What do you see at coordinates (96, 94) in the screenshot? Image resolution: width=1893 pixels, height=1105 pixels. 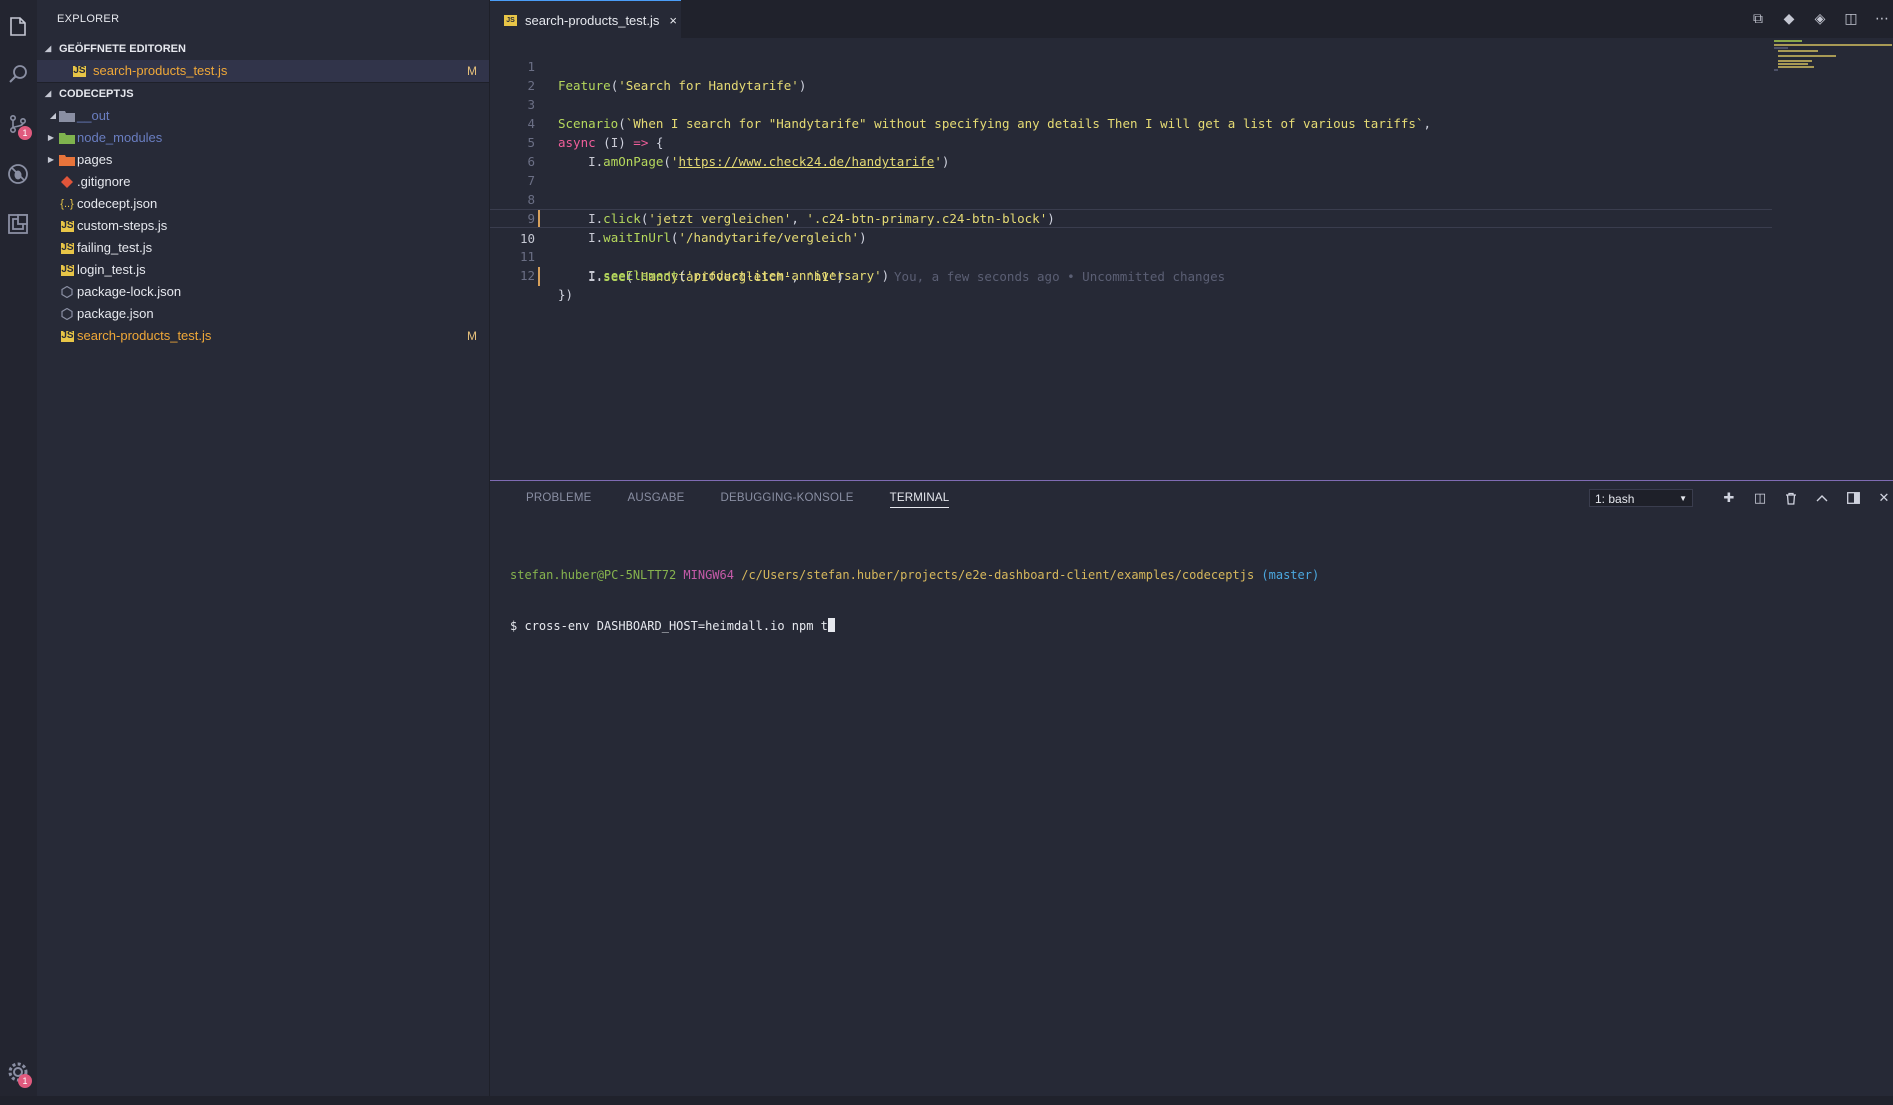 I see `workspace-label: CODECEPTJS` at bounding box center [96, 94].